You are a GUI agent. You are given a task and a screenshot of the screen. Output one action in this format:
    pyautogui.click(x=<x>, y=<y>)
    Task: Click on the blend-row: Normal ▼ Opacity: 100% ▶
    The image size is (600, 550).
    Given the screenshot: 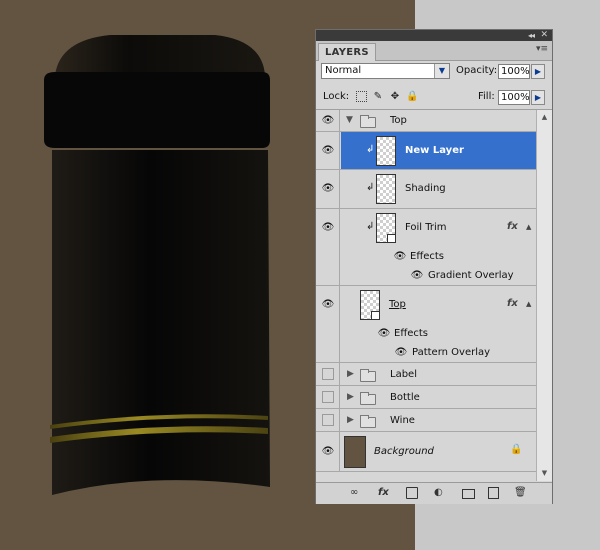 What is the action you would take?
    pyautogui.click(x=434, y=73)
    